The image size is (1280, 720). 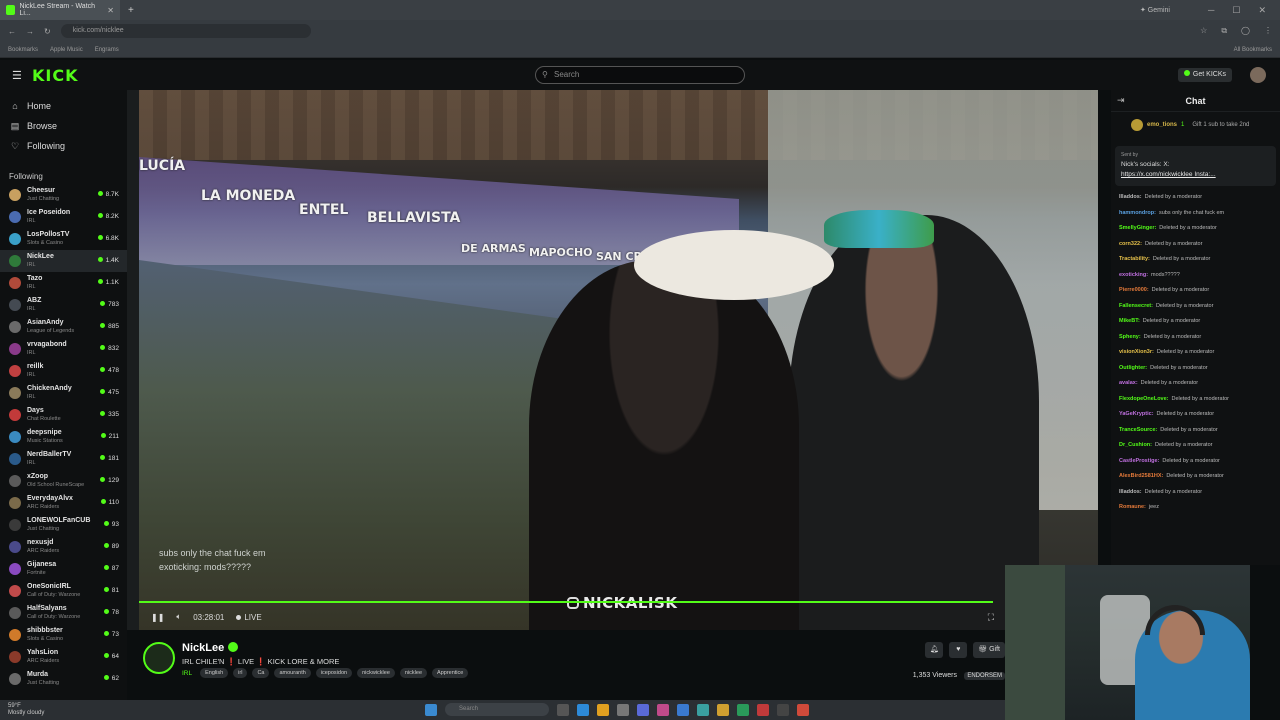 I want to click on chat-username: YaGeKryptic:, so click(x=1136, y=414).